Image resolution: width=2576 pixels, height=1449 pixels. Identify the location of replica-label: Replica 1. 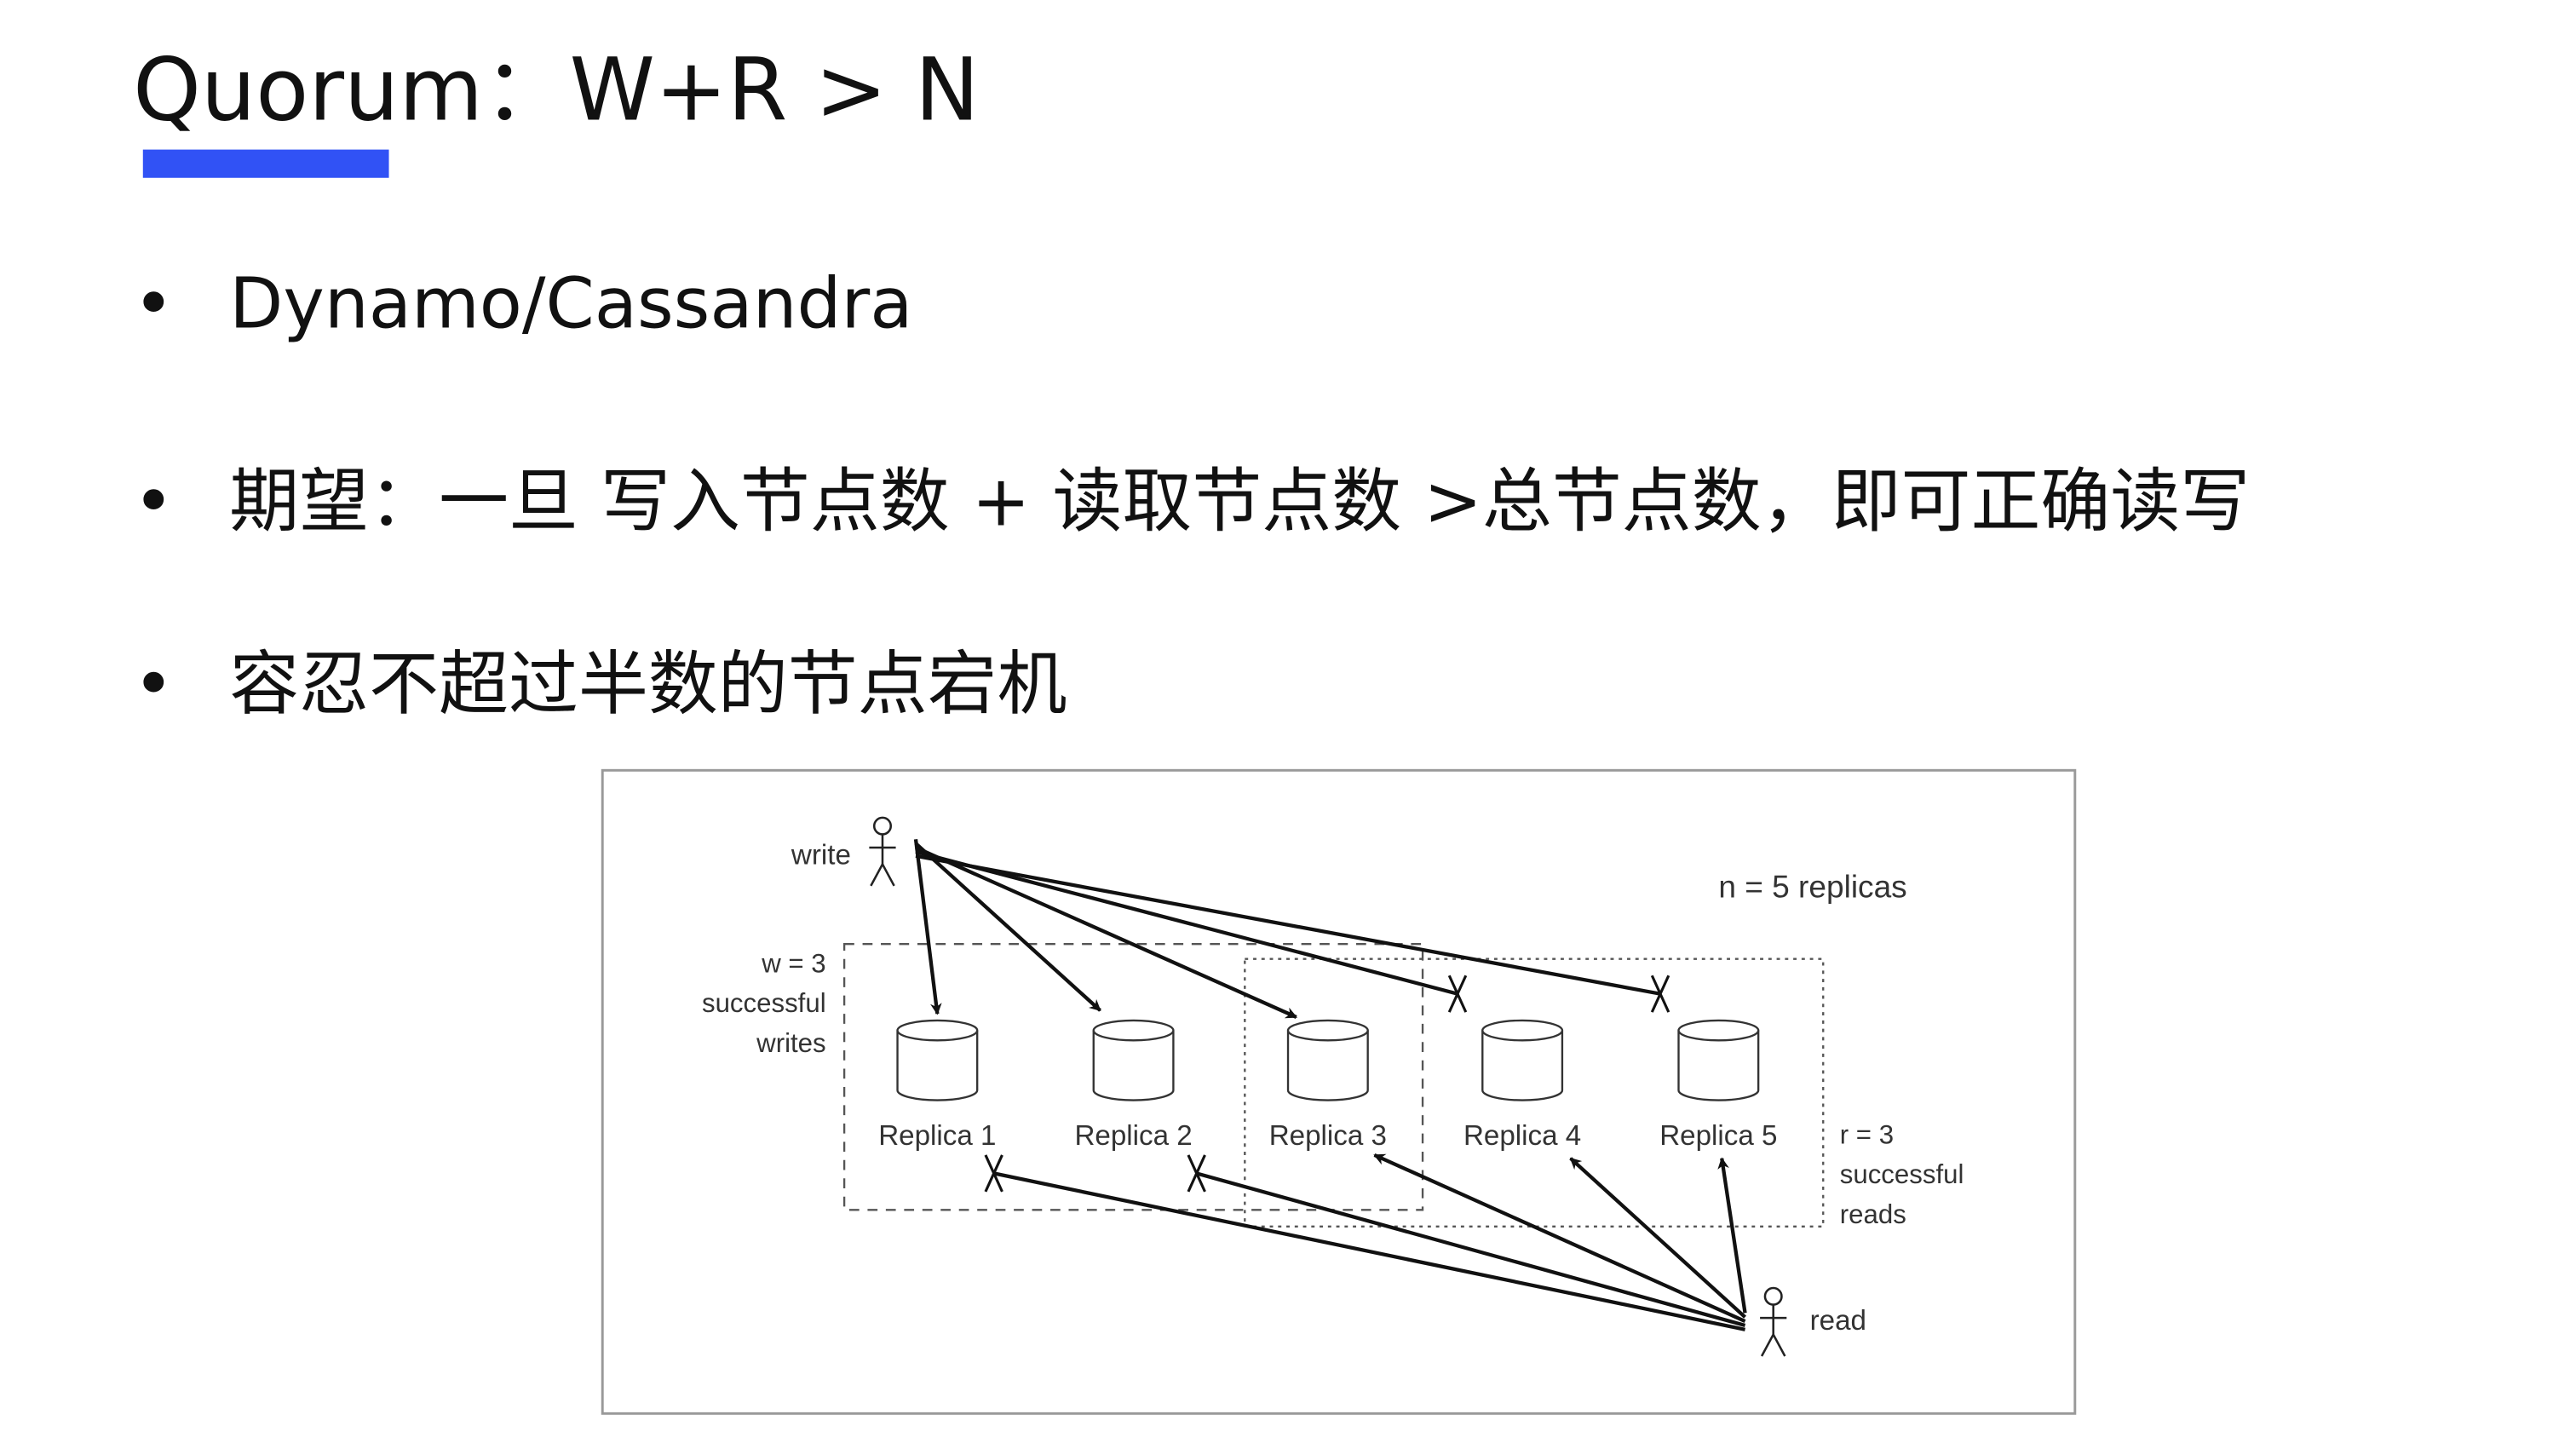
(937, 1136).